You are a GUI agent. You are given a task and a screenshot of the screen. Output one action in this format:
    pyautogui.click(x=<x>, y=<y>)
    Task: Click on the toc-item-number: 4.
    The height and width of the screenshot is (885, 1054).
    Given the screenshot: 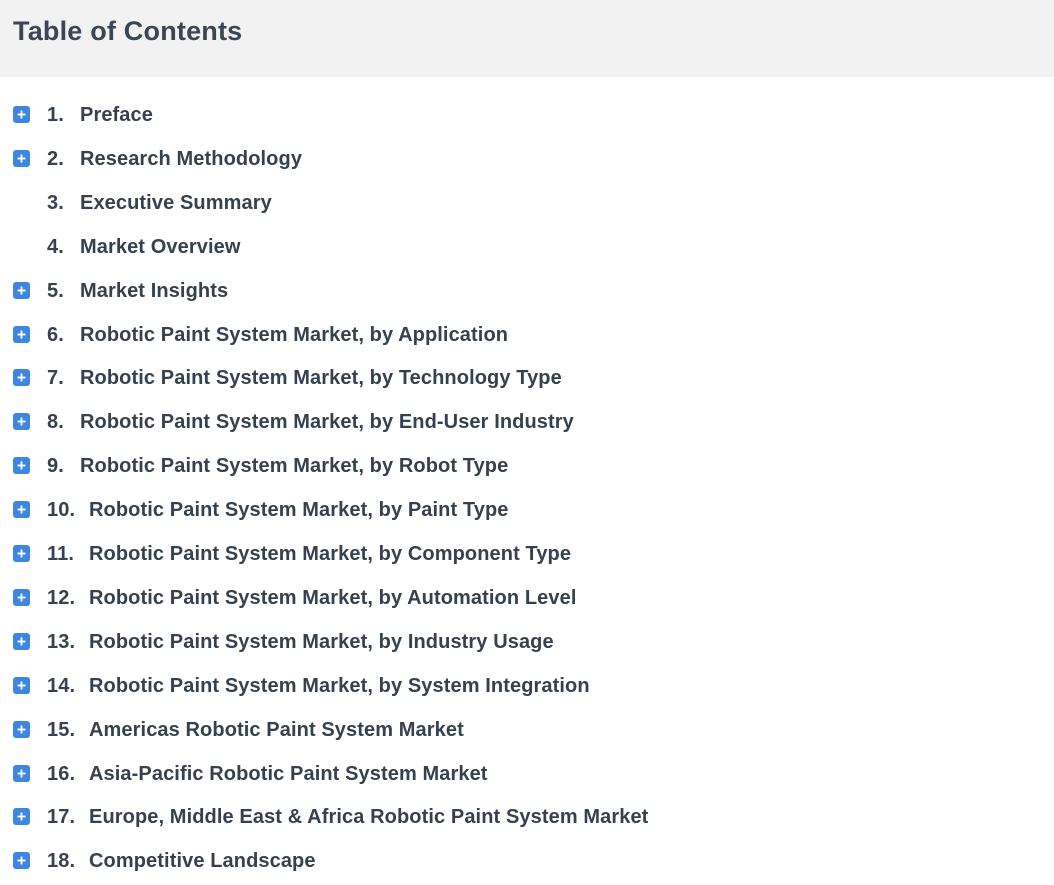 What is the action you would take?
    pyautogui.click(x=55, y=247)
    